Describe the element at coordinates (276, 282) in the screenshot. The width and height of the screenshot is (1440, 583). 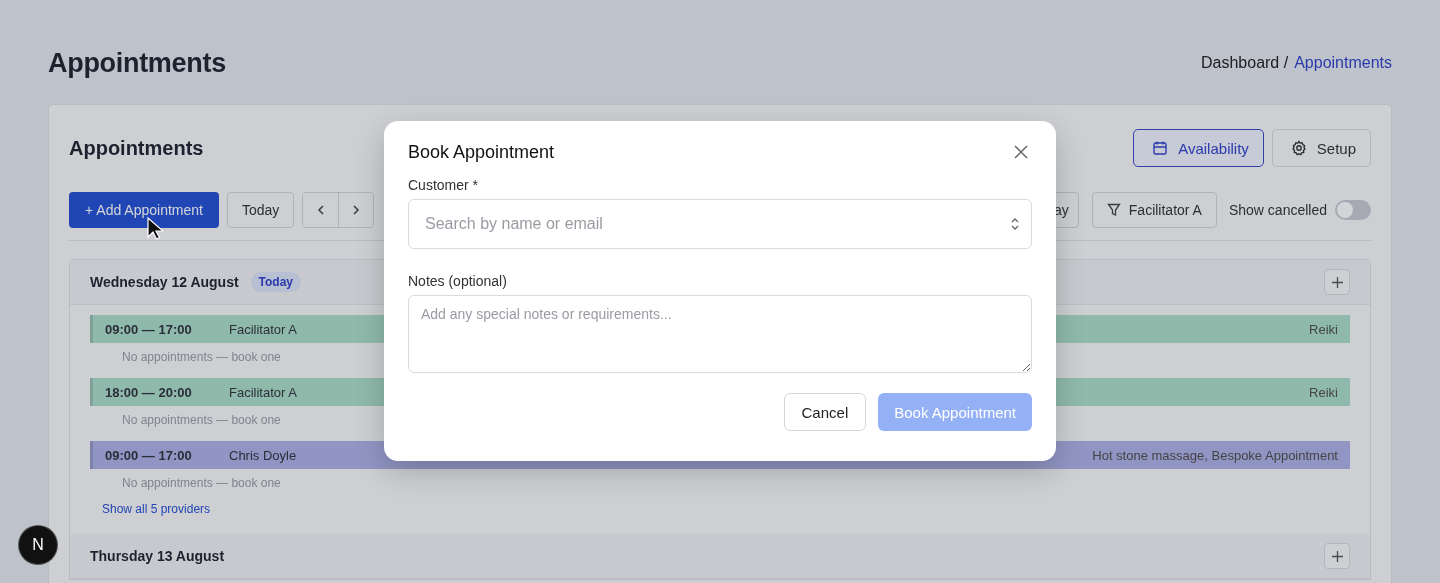
I see `today-badge: Today` at that location.